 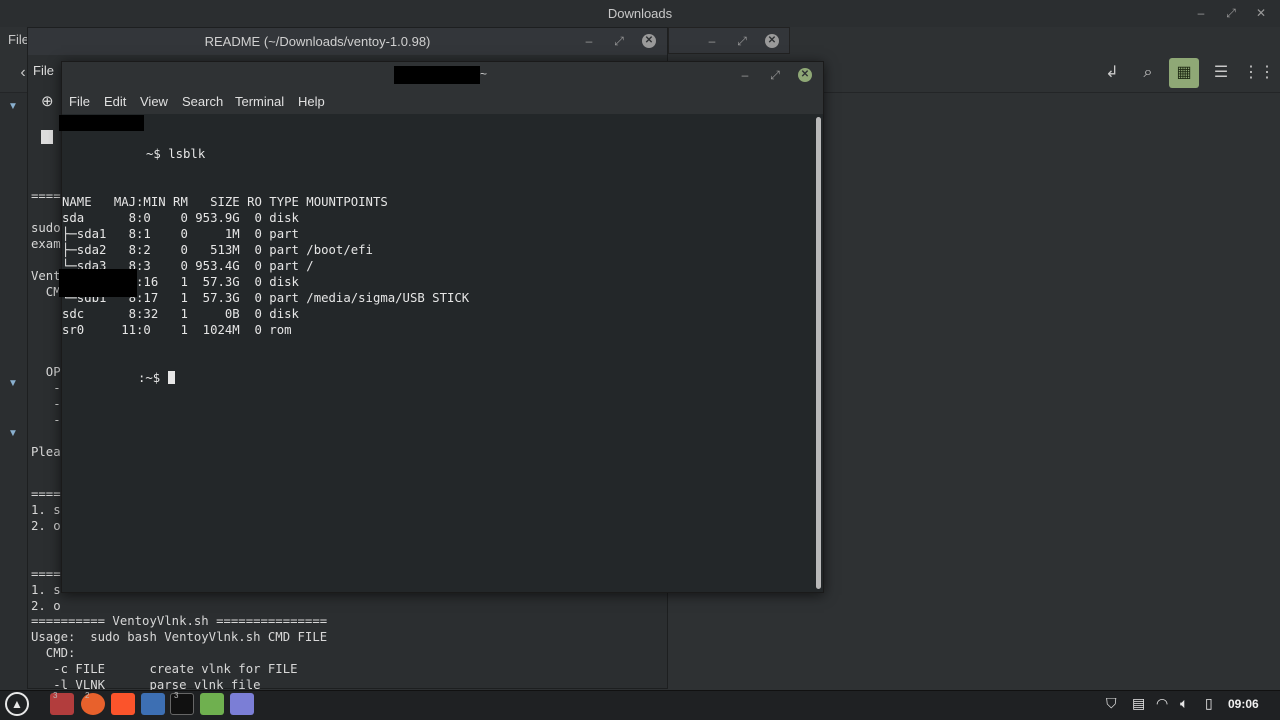 I want to click on win3-minimize-button: –, so click(x=712, y=41).